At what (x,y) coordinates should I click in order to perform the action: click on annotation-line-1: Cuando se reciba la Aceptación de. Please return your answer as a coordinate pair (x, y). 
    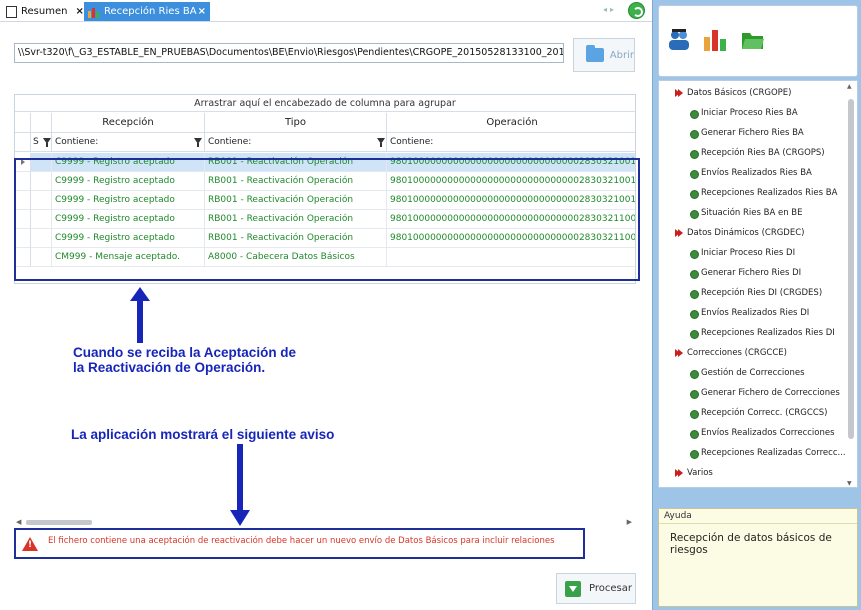
    Looking at the image, I should click on (185, 352).